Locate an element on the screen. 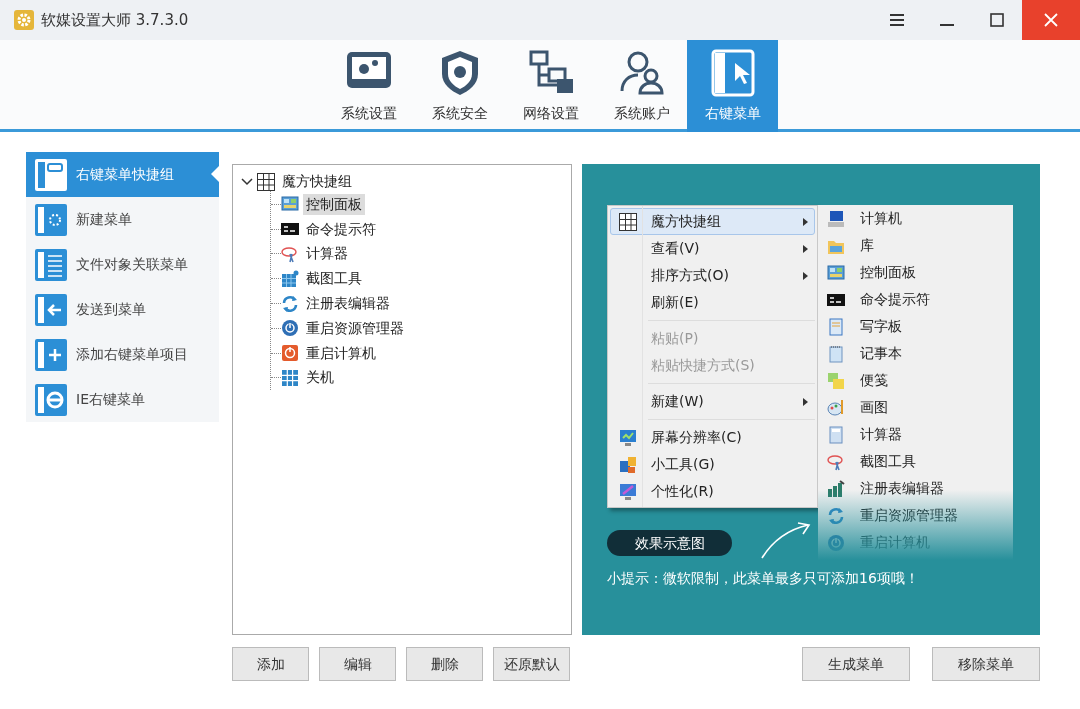 This screenshot has height=709, width=1080. action-button: 移除菜单 is located at coordinates (986, 664).